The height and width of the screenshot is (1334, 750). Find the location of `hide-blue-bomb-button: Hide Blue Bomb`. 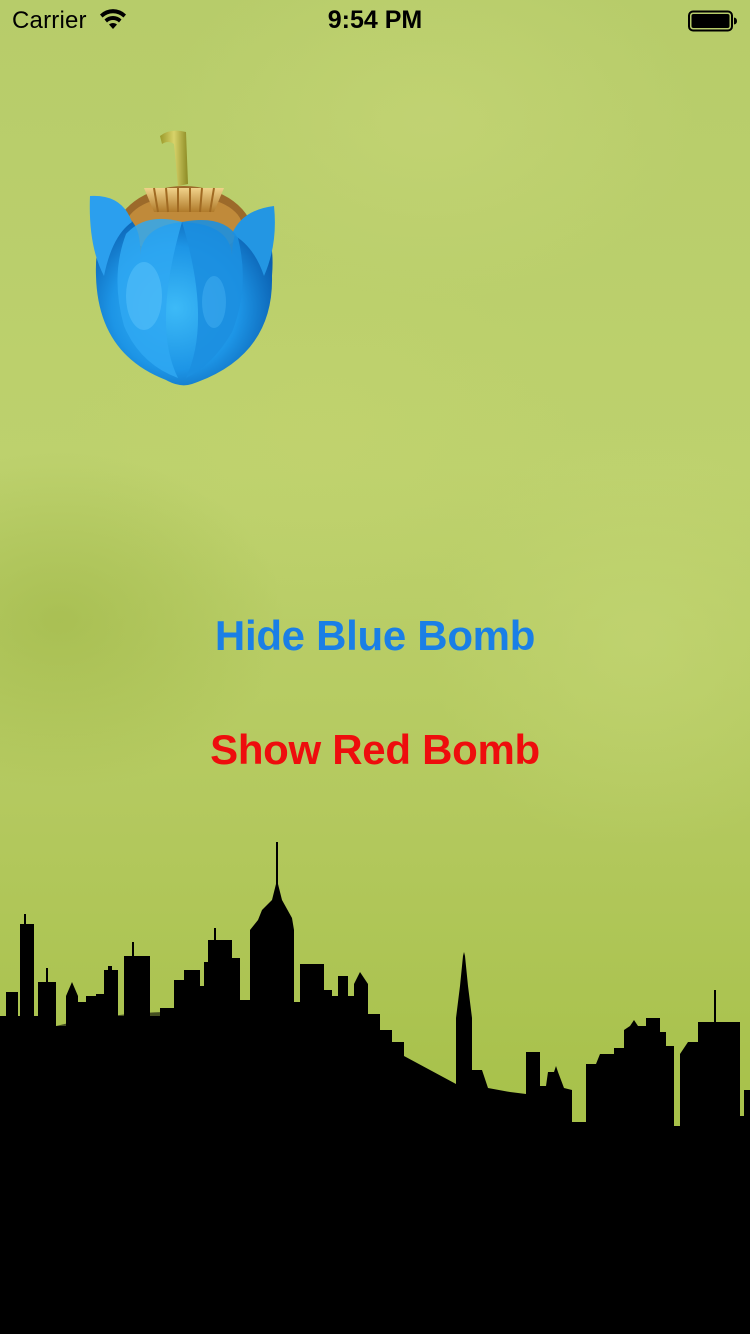

hide-blue-bomb-button: Hide Blue Bomb is located at coordinates (375, 636).